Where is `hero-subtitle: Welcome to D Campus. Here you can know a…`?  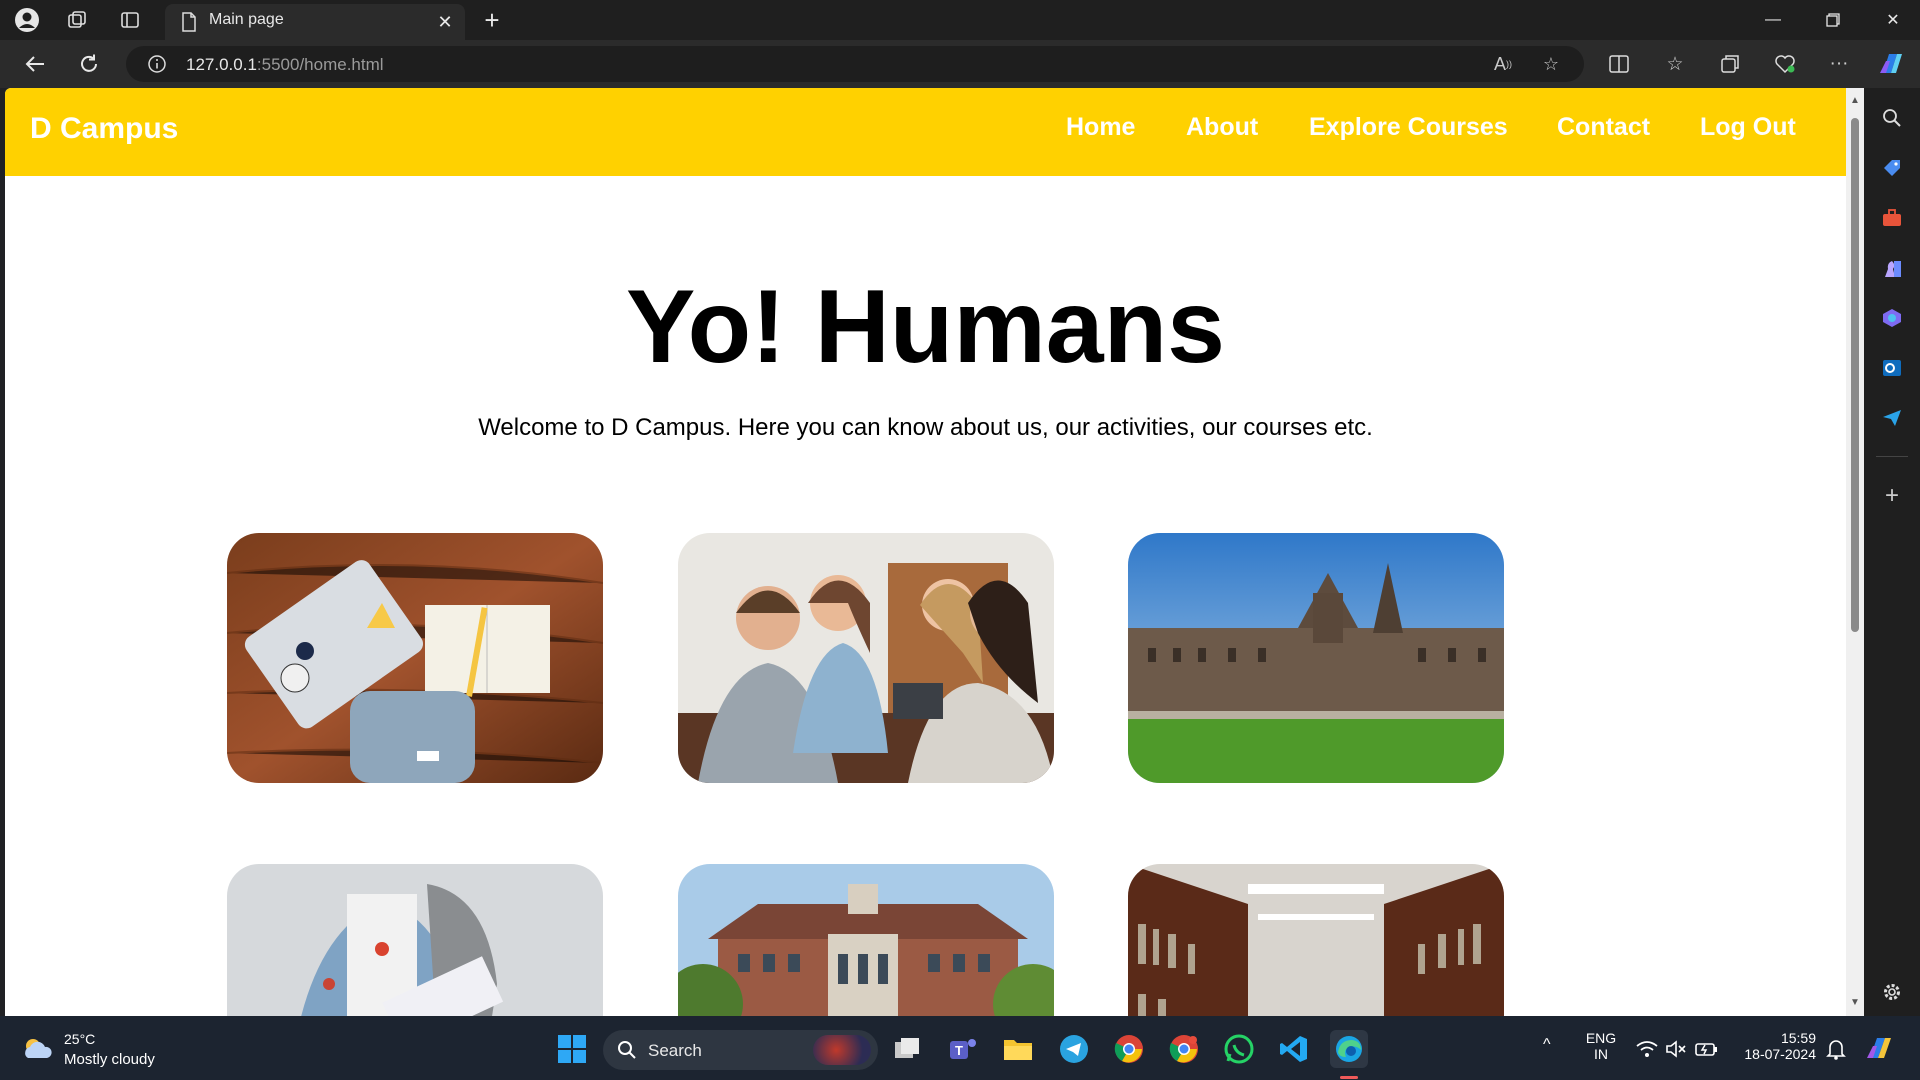
hero-subtitle: Welcome to D Campus. Here you can know a… is located at coordinates (925, 427).